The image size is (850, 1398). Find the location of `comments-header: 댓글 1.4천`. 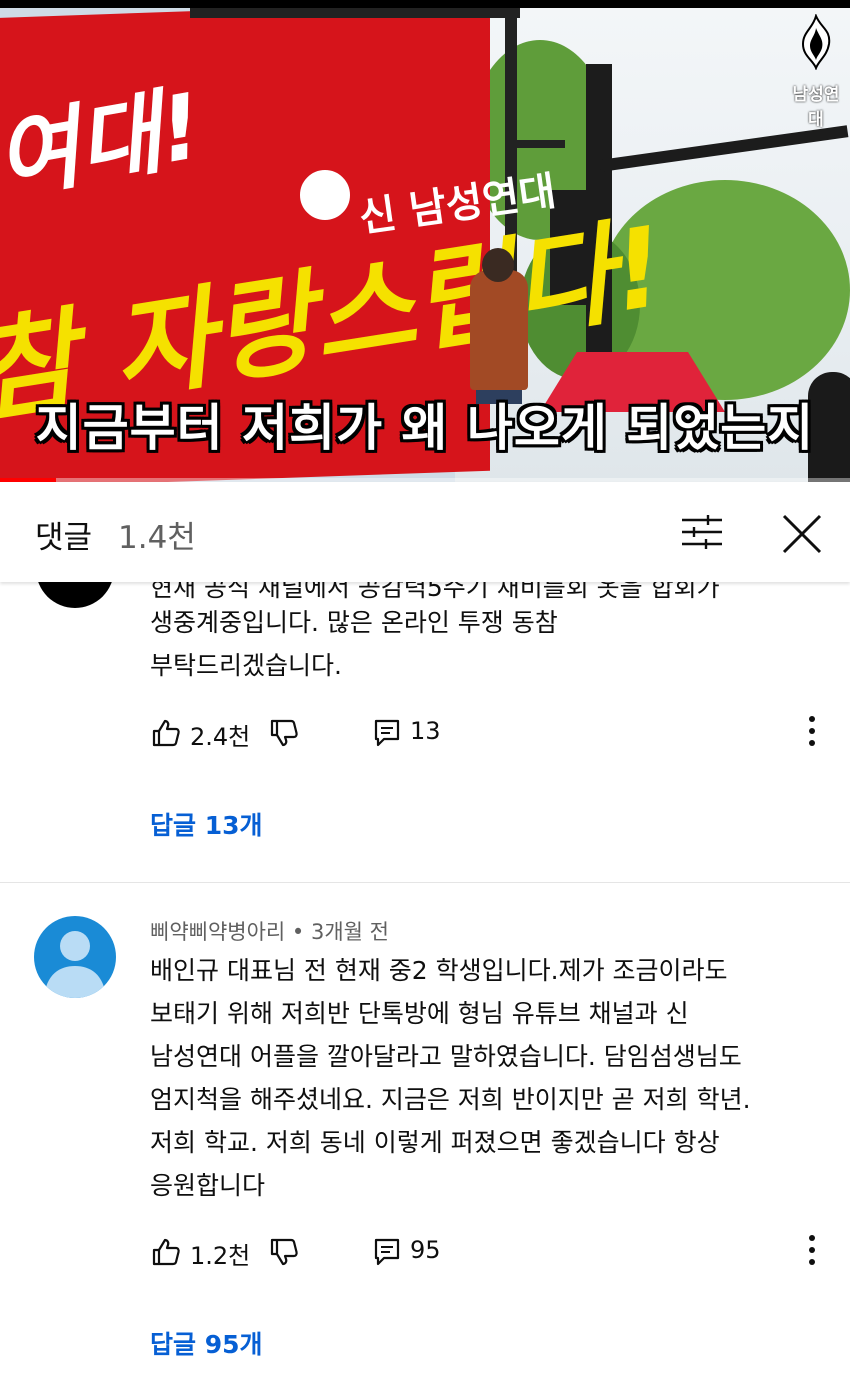

comments-header: 댓글 1.4천 is located at coordinates (425, 532).